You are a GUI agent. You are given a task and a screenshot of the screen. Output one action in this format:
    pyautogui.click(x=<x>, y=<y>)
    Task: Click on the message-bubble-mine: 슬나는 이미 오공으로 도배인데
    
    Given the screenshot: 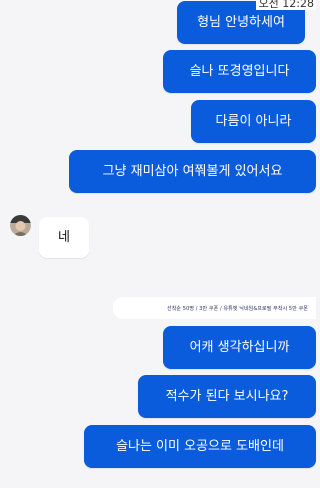 What is the action you would take?
    pyautogui.click(x=200, y=446)
    